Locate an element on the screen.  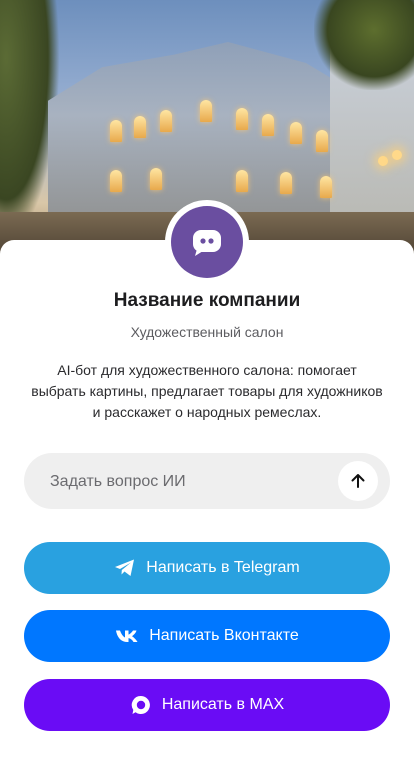
vk-button: Написать Вконтакте is located at coordinates (207, 636).